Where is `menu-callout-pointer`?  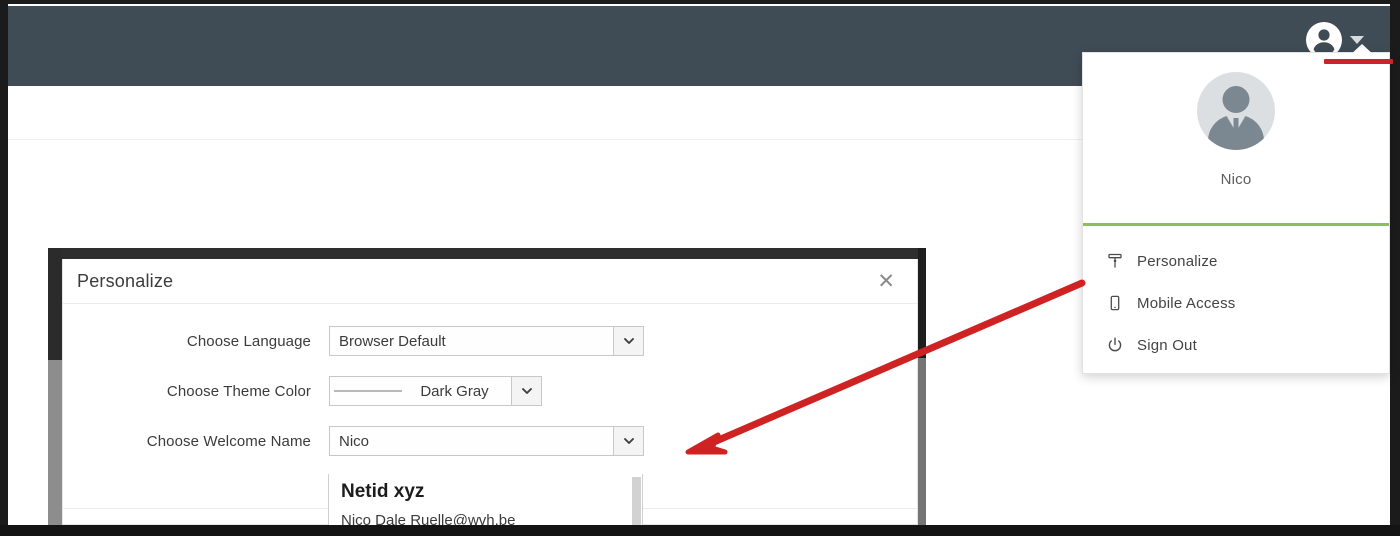
menu-callout-pointer is located at coordinates (1362, 50).